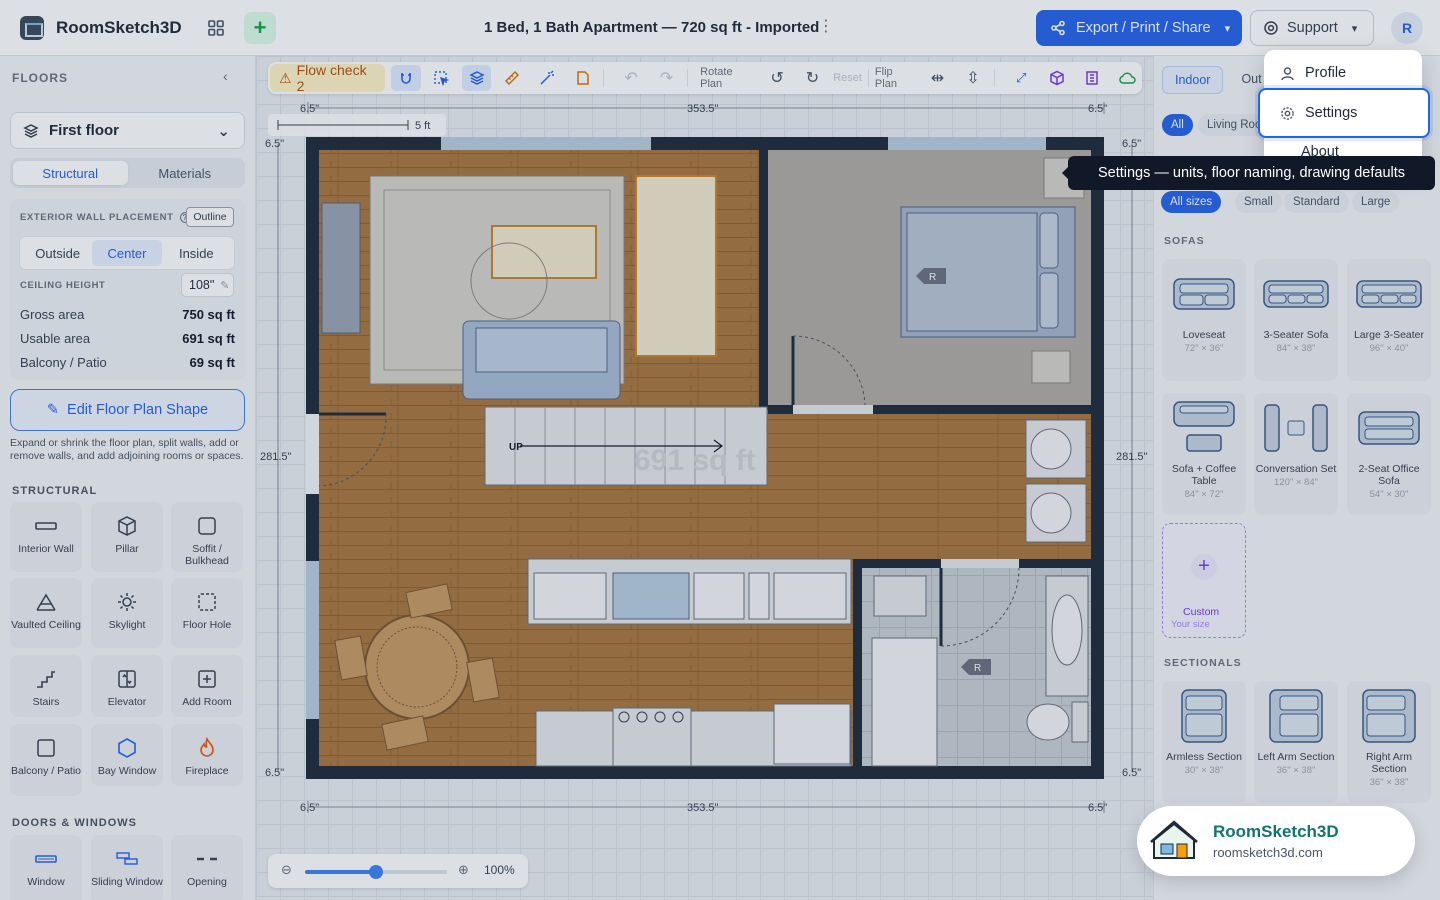  Describe the element at coordinates (1276, 831) in the screenshot. I see `toast-title: RoomSketch3D` at that location.